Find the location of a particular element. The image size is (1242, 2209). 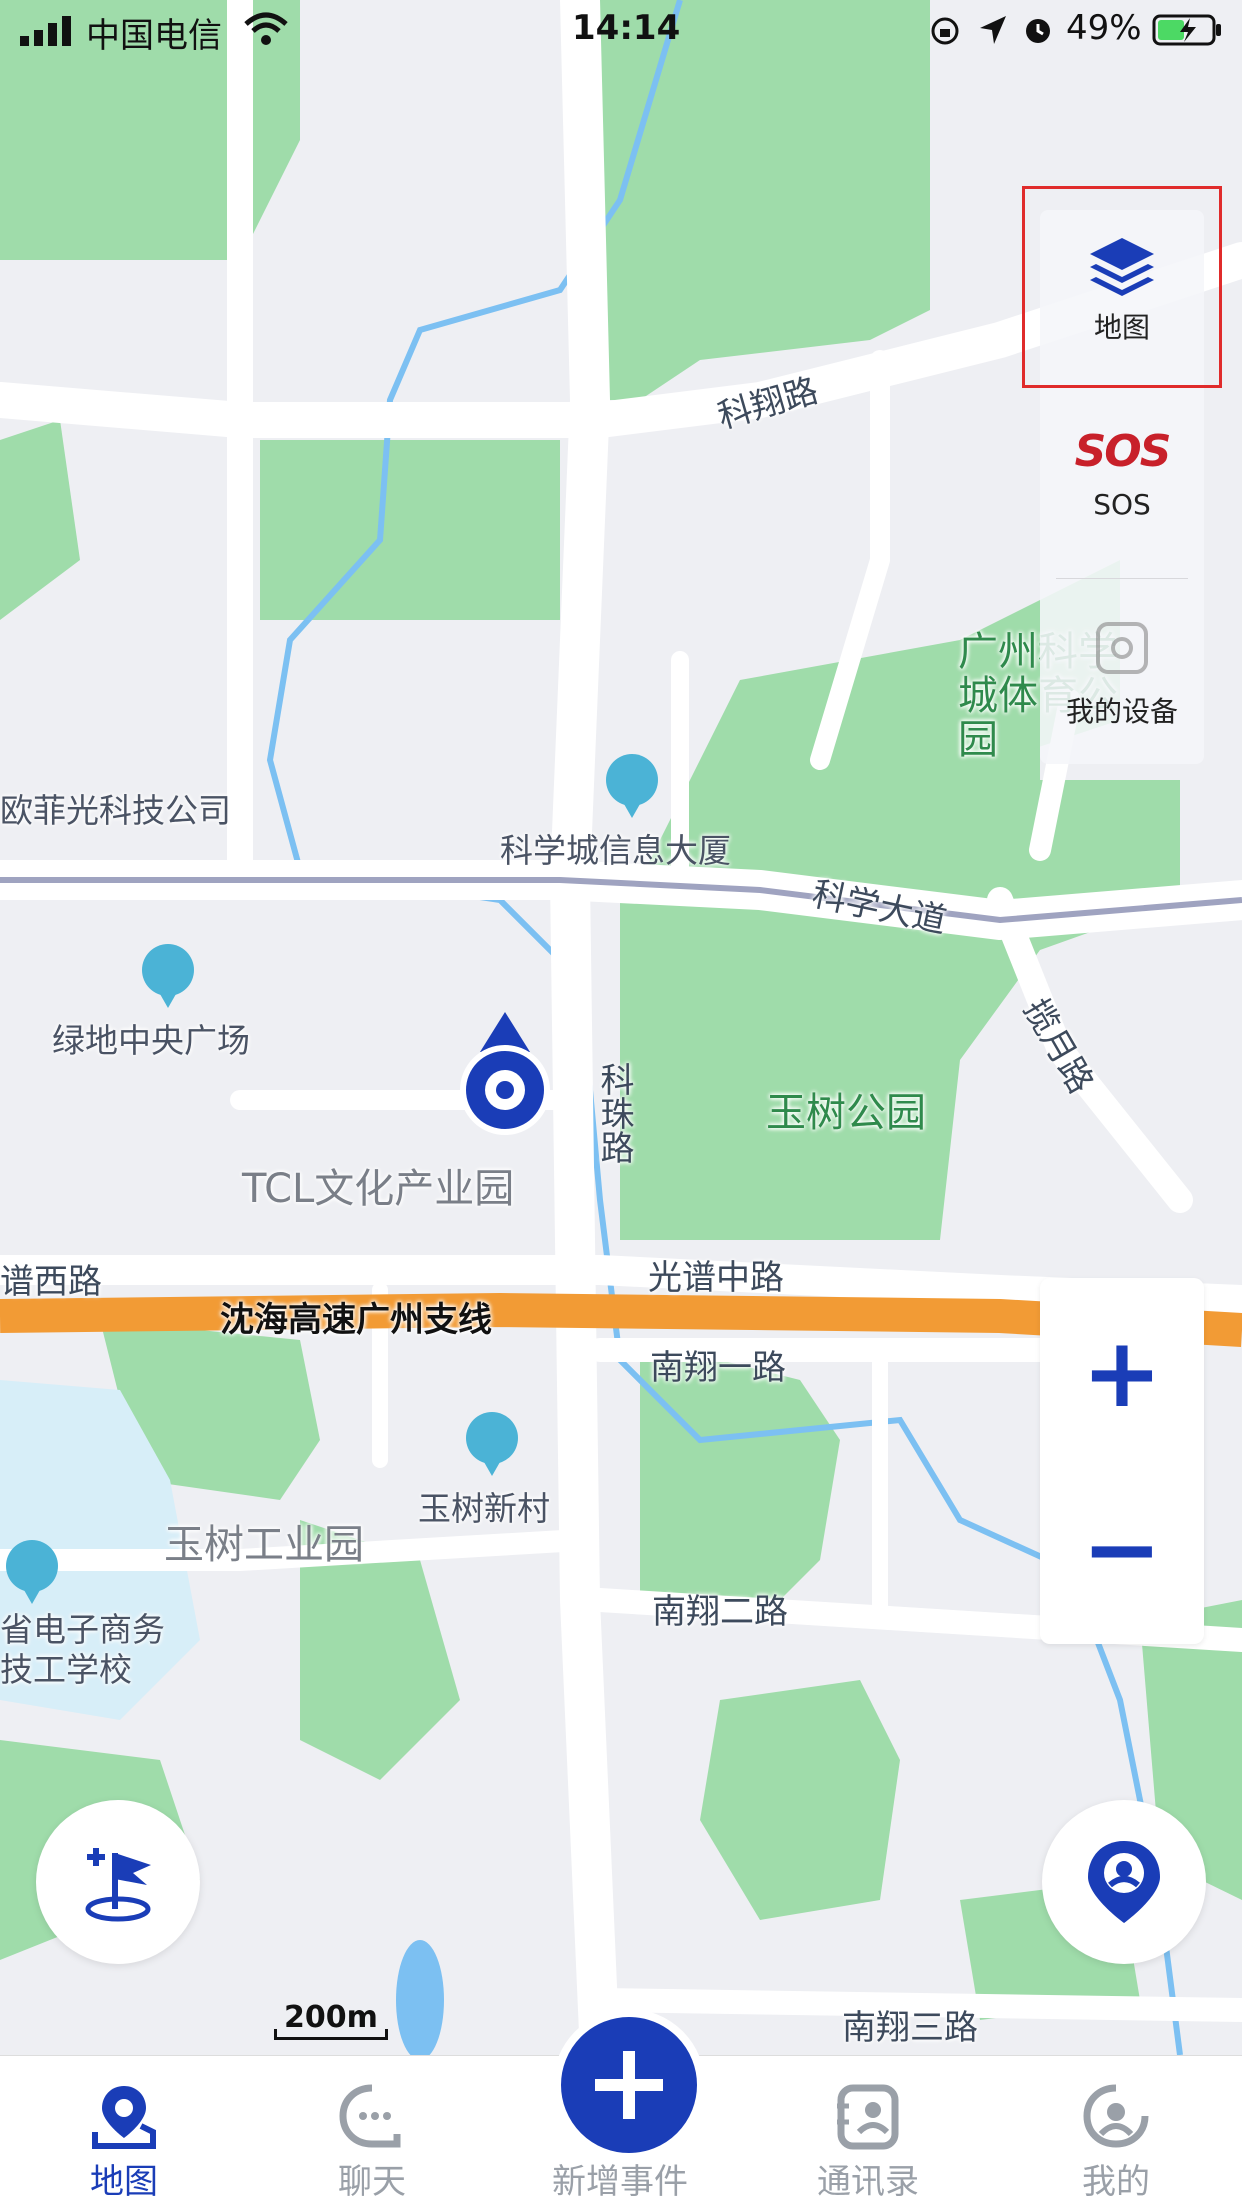

add-event-button is located at coordinates (629, 2085).